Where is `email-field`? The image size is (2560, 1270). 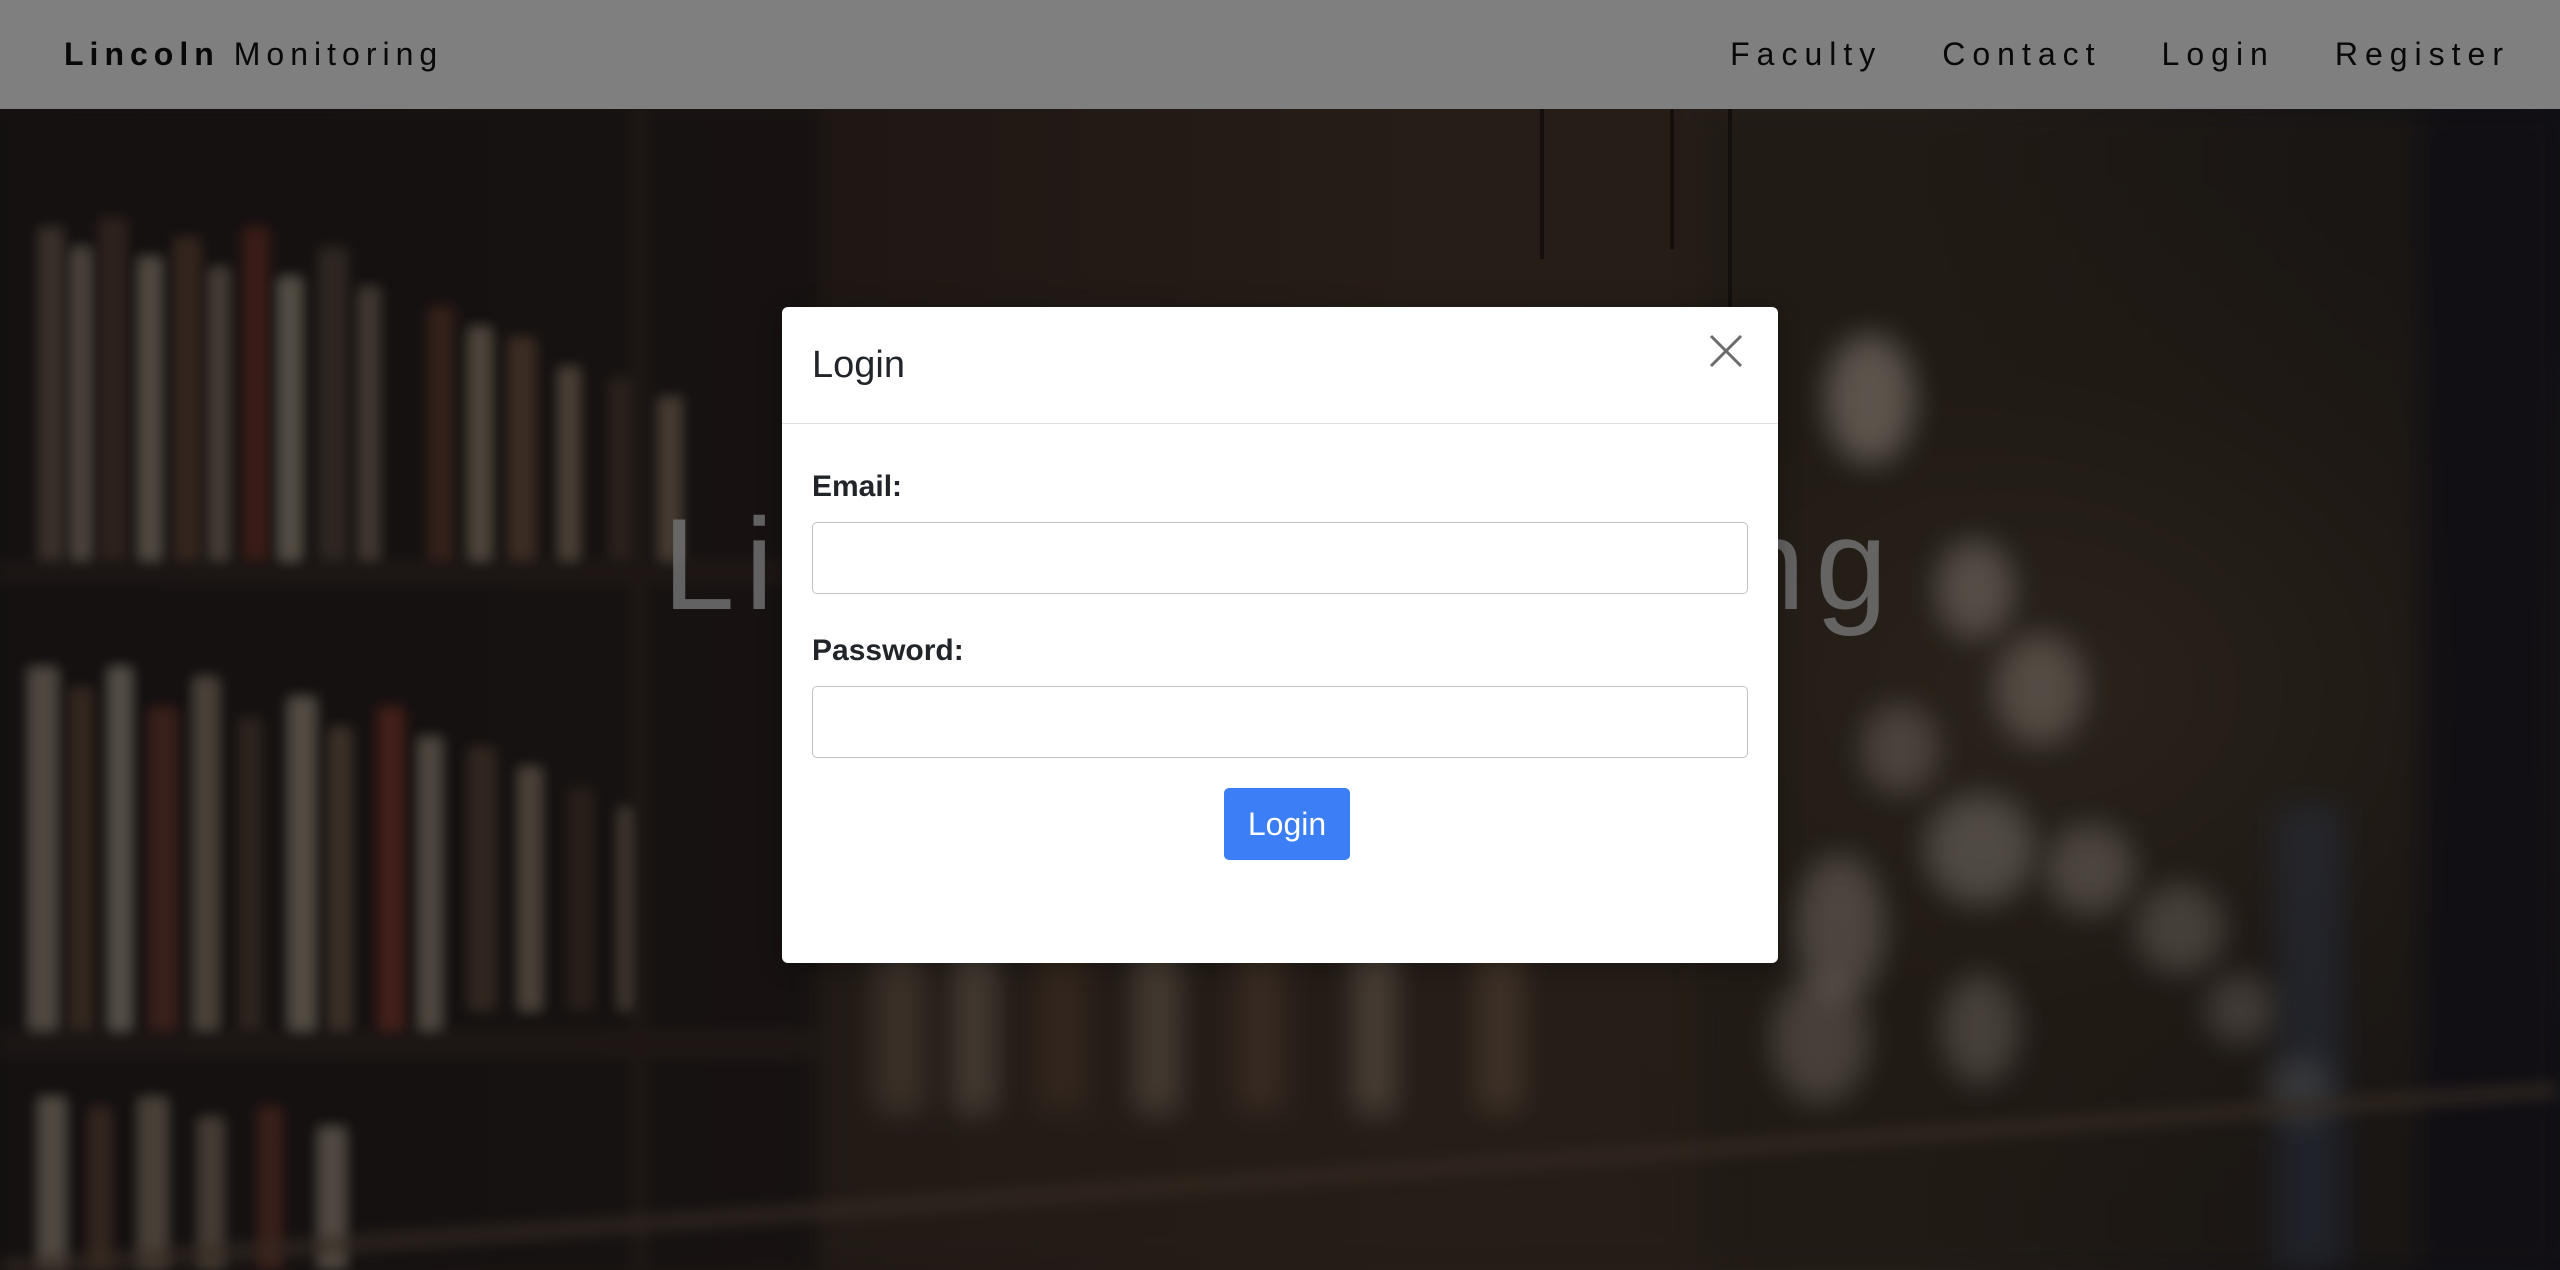 email-field is located at coordinates (1280, 558).